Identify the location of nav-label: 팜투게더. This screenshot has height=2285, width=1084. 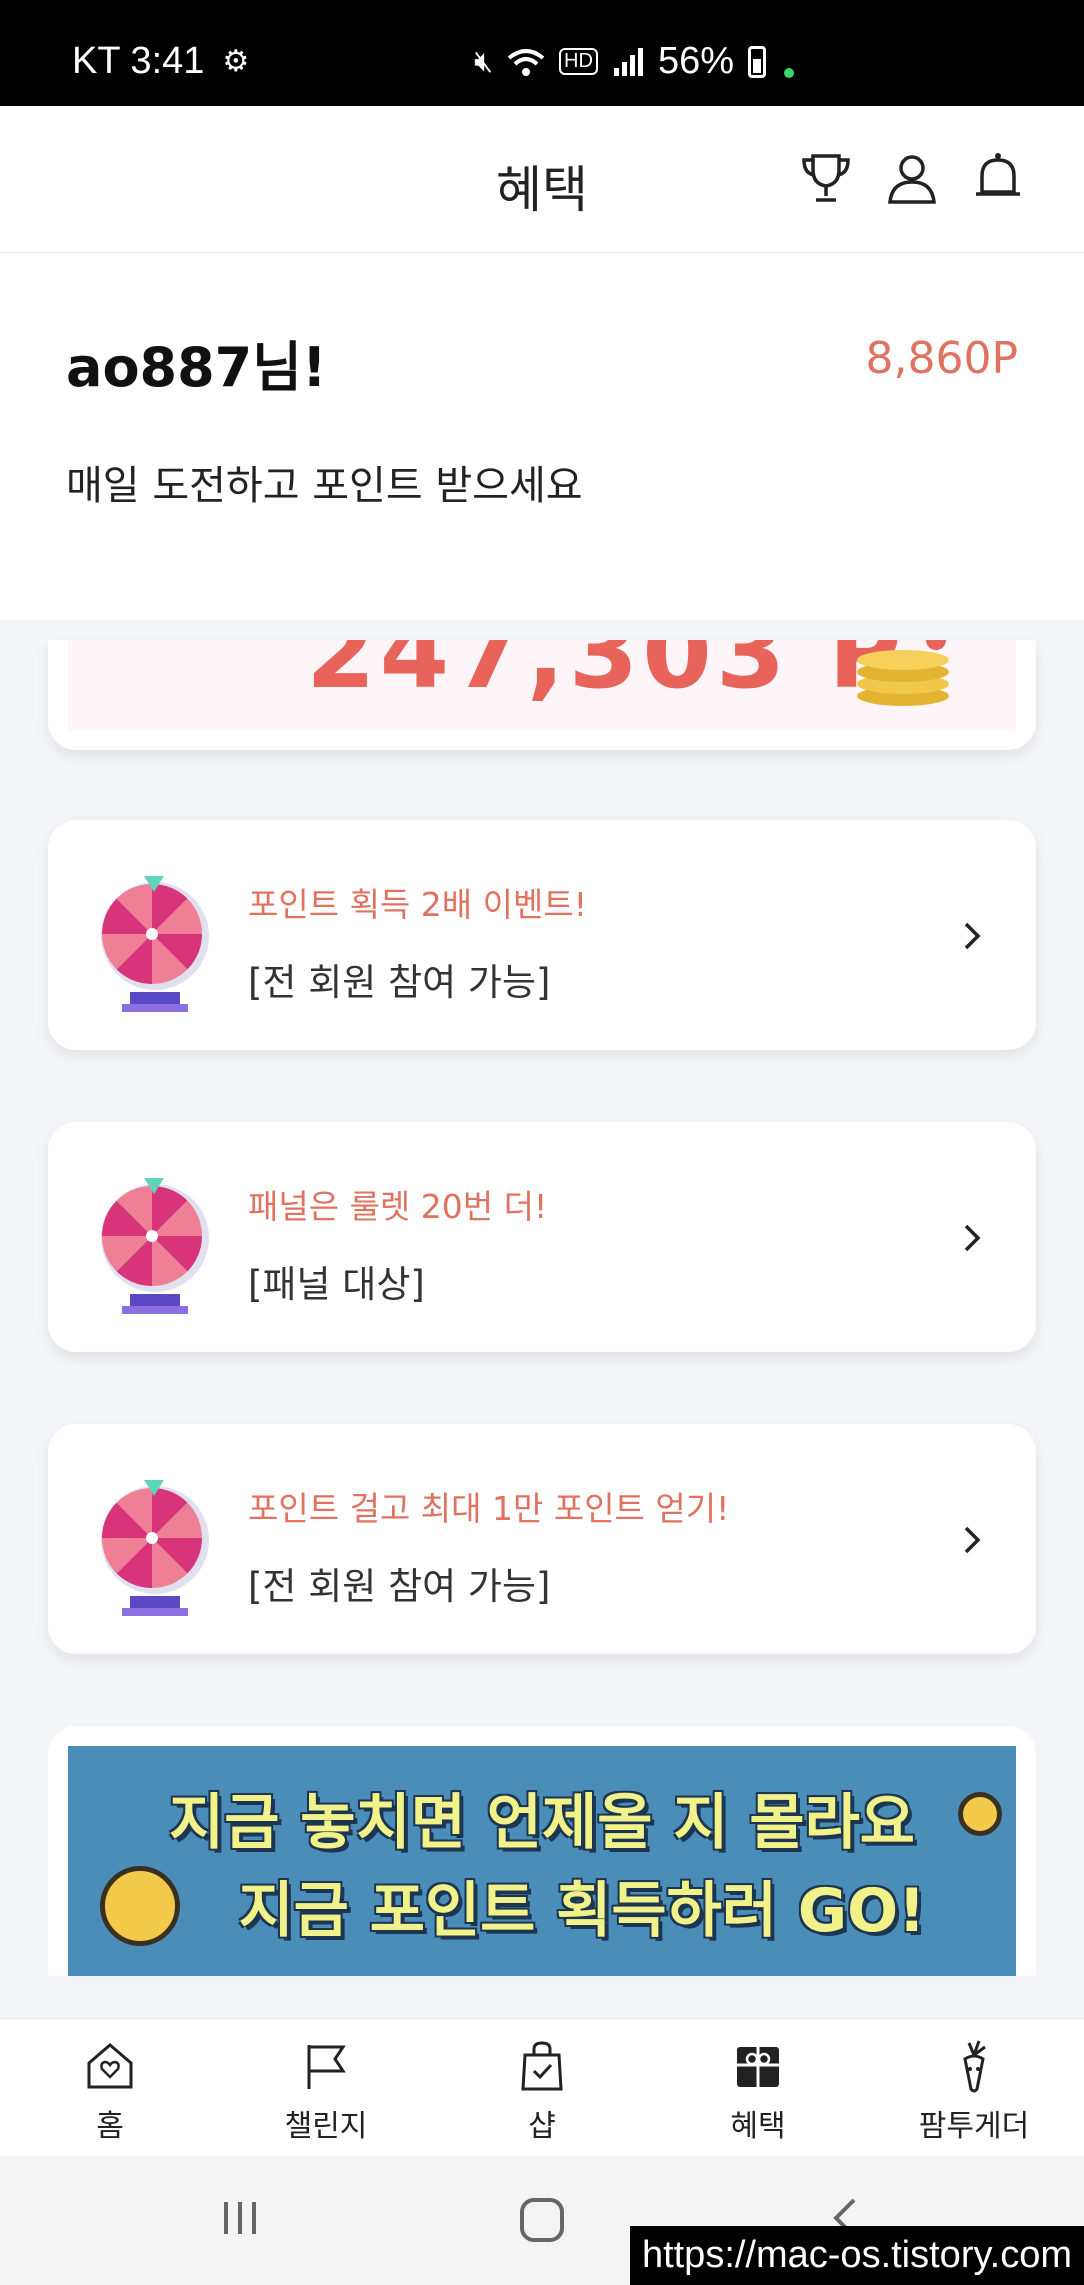
(974, 2126).